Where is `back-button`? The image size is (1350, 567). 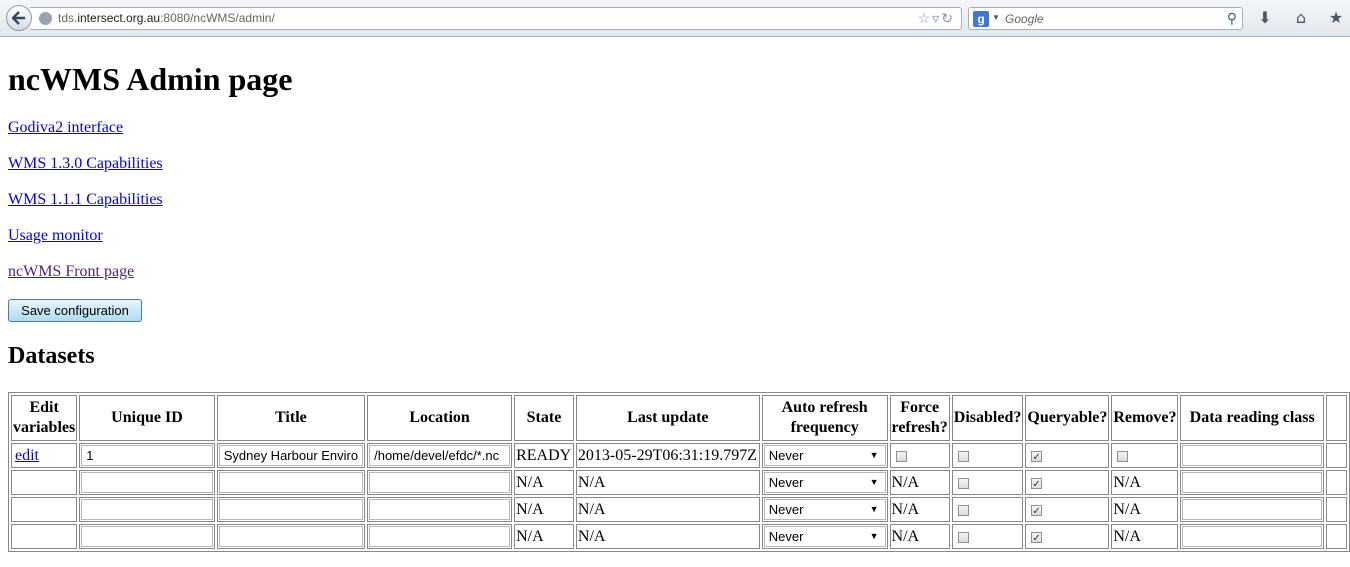 back-button is located at coordinates (19, 18).